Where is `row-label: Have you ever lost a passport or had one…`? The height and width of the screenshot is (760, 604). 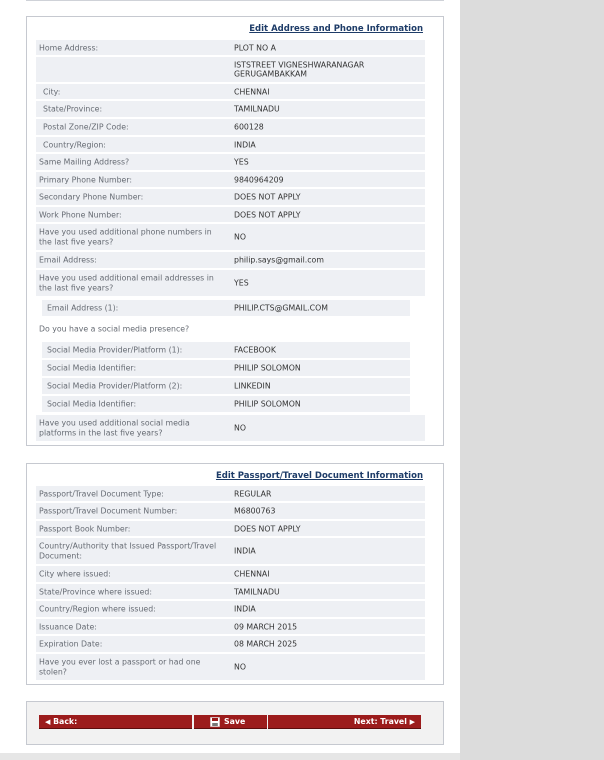
row-label: Have you ever lost a passport or had one… is located at coordinates (120, 667).